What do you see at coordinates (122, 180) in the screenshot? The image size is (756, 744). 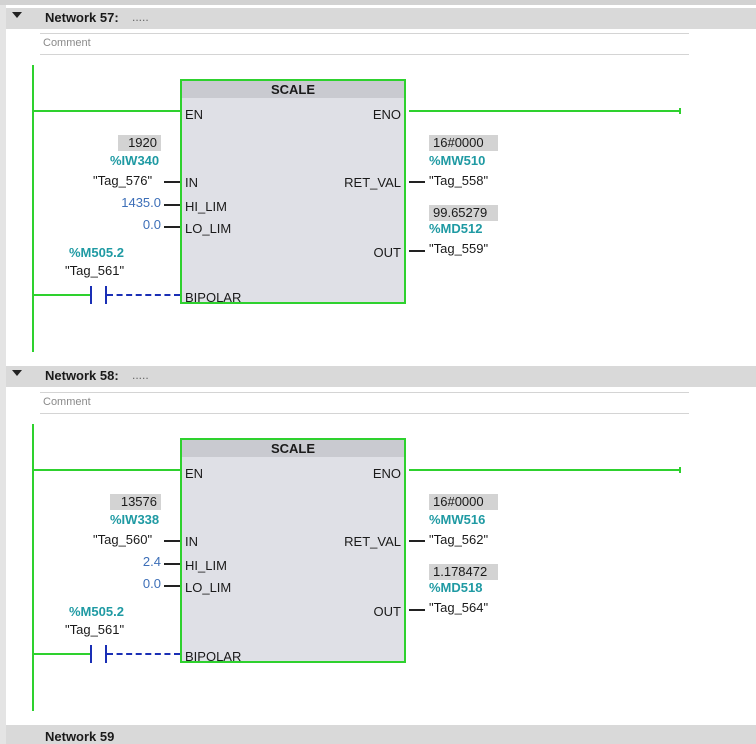 I see `in-tag: "Tag_576"` at bounding box center [122, 180].